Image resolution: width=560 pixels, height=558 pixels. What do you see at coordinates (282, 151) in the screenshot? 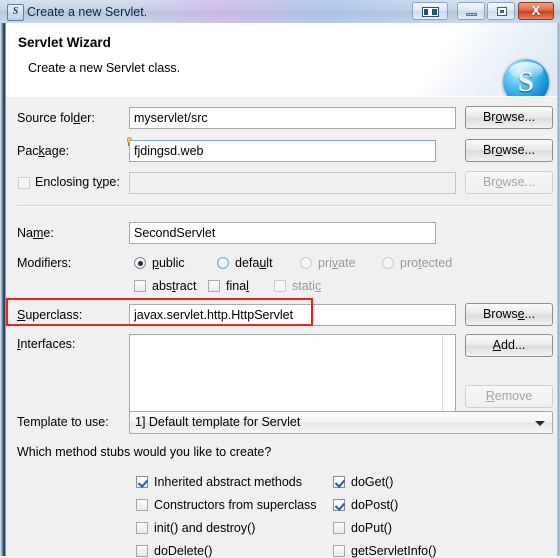
I see `package-input: fjdingsd.web` at bounding box center [282, 151].